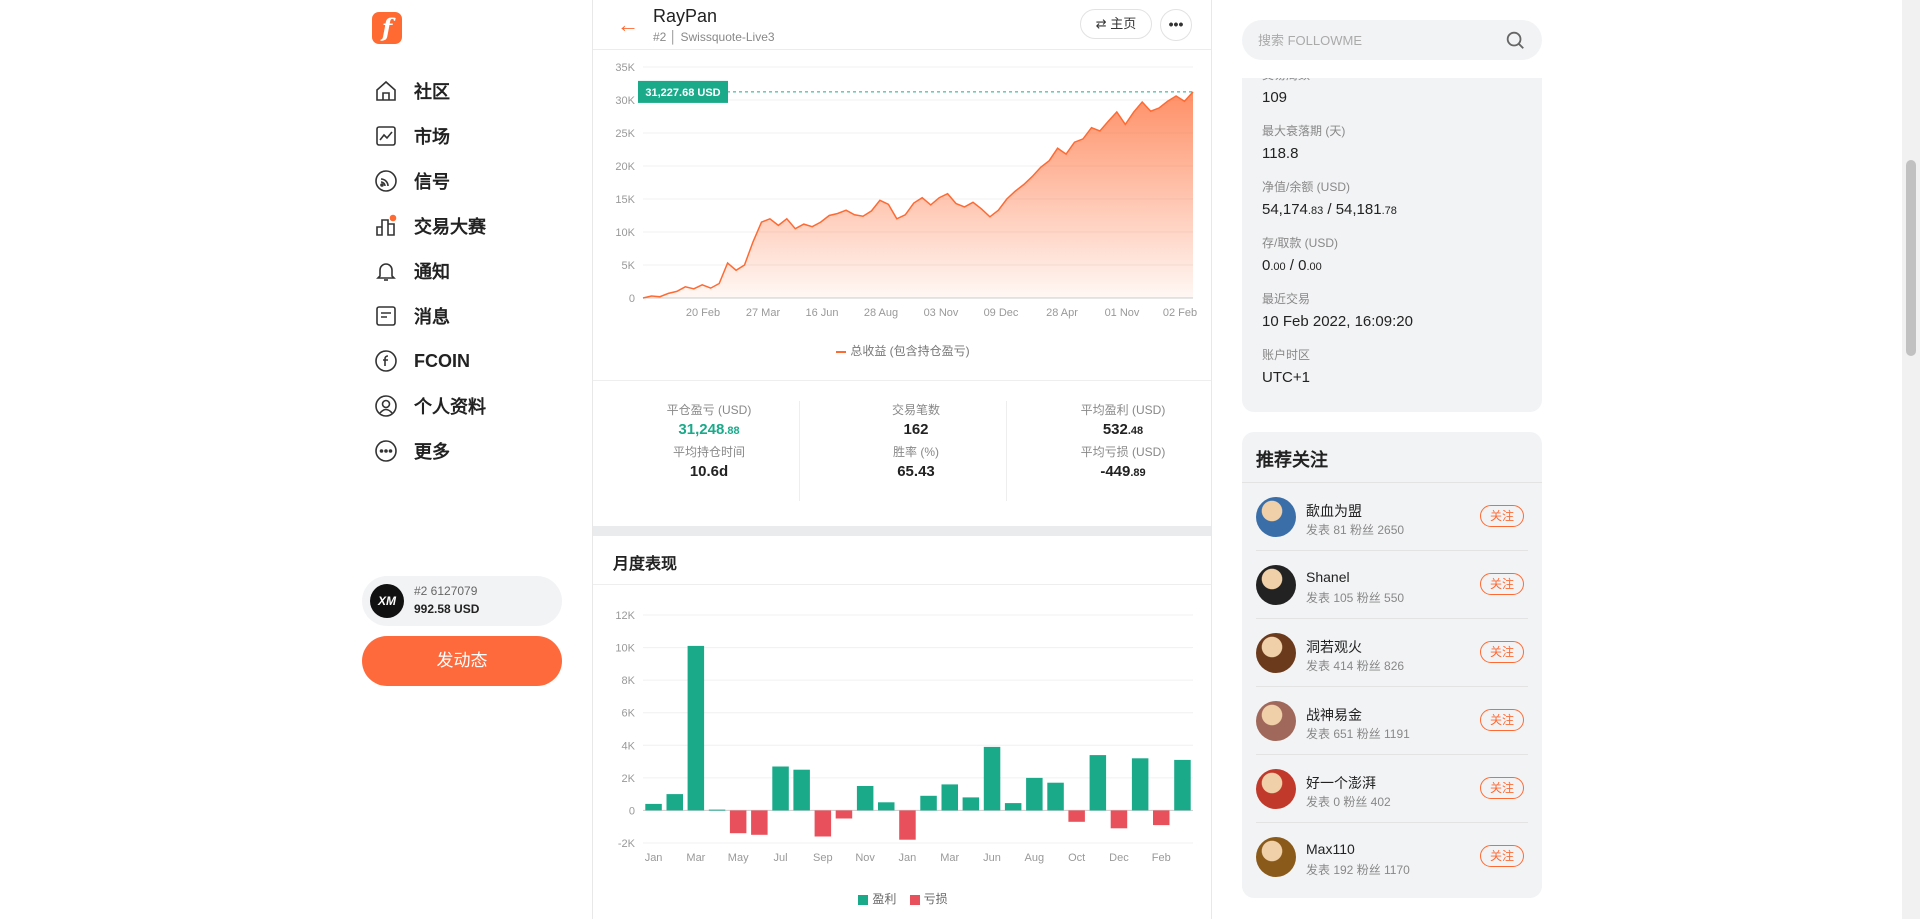 This screenshot has width=1920, height=919. I want to click on back-arrow-icon: ←, so click(628, 25).